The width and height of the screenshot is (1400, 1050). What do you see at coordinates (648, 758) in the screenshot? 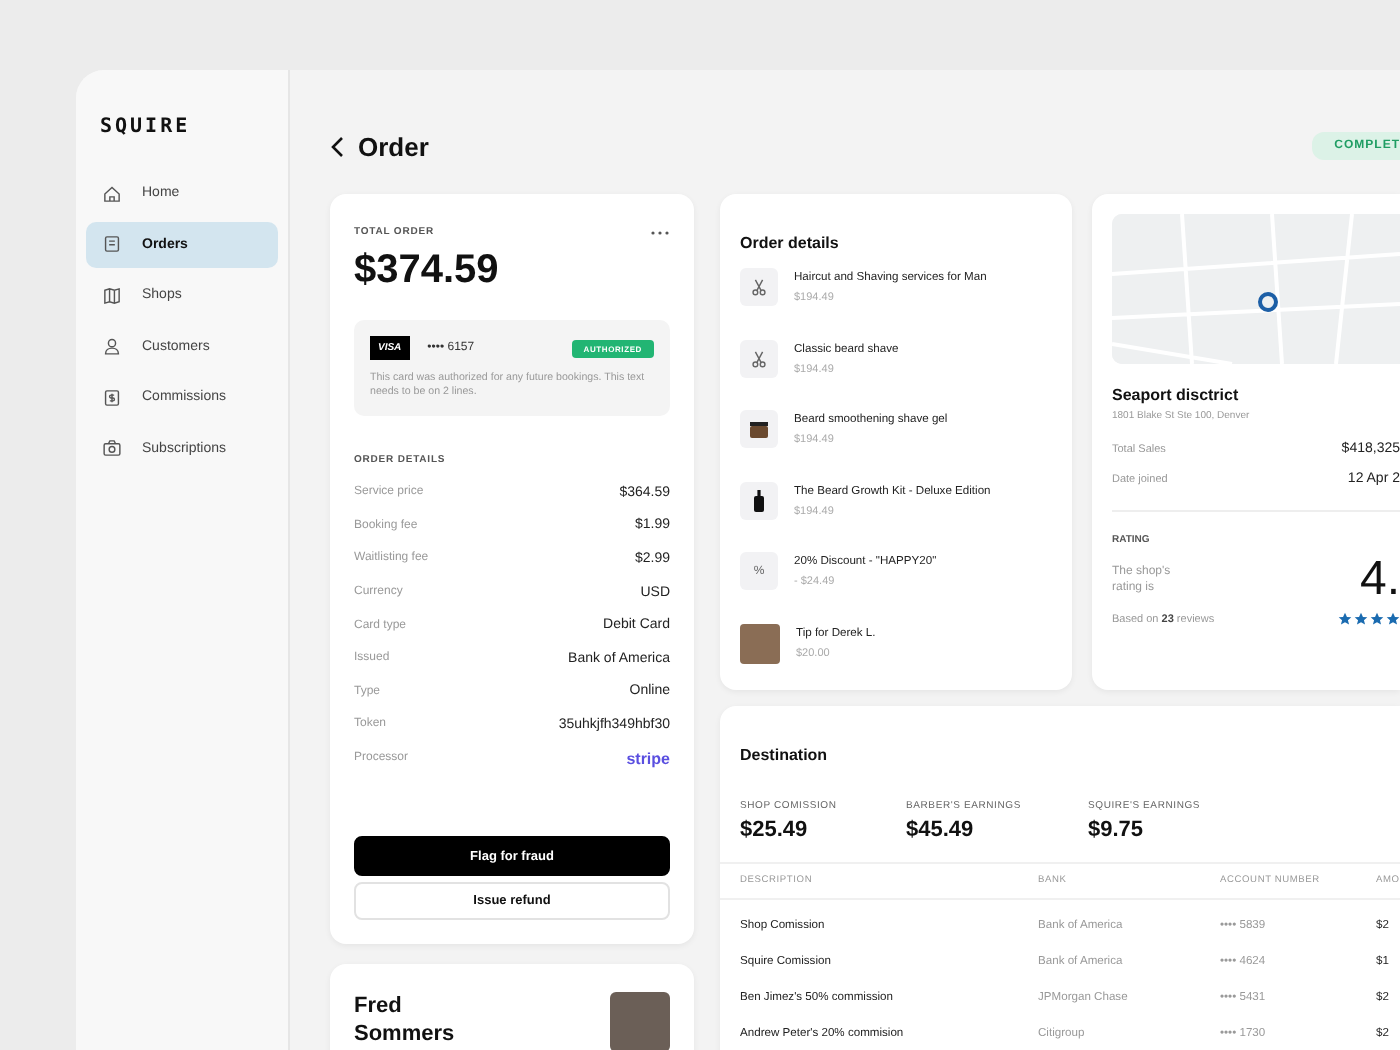
I see `processor-logo: stripe` at bounding box center [648, 758].